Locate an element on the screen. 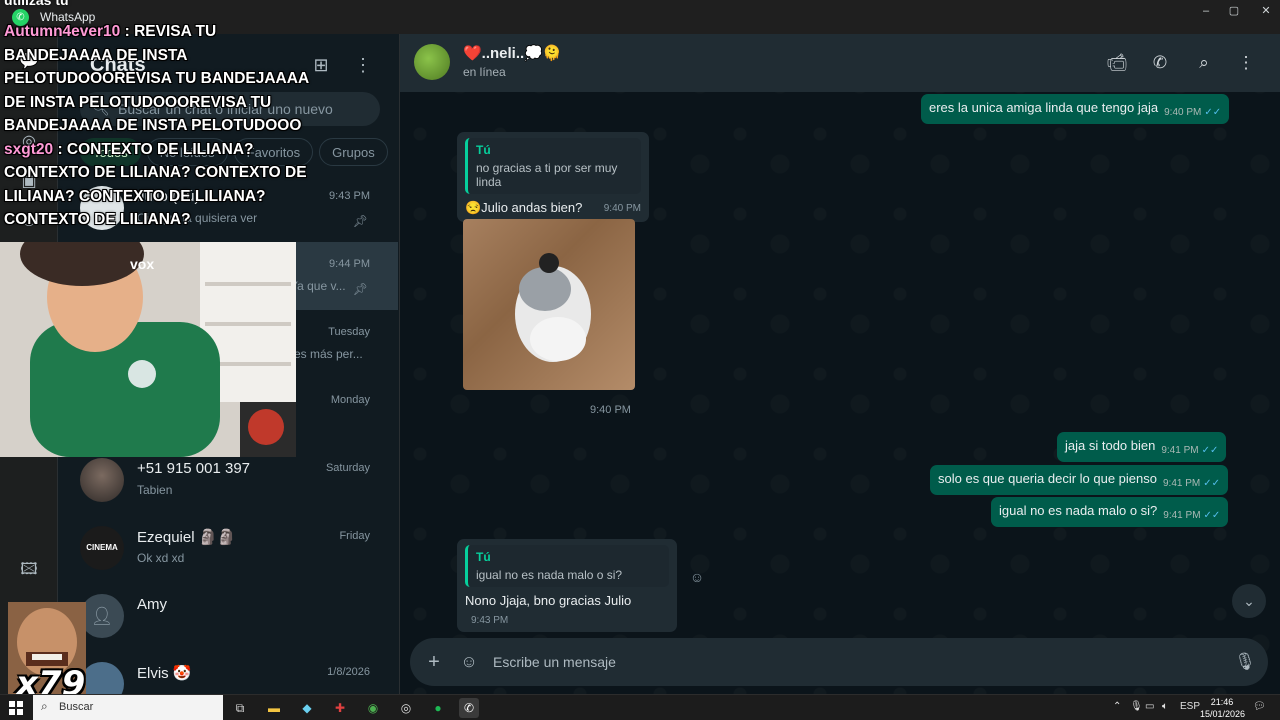 Image resolution: width=1280 pixels, height=720 pixels. obs-icon: ◎ is located at coordinates (406, 708).